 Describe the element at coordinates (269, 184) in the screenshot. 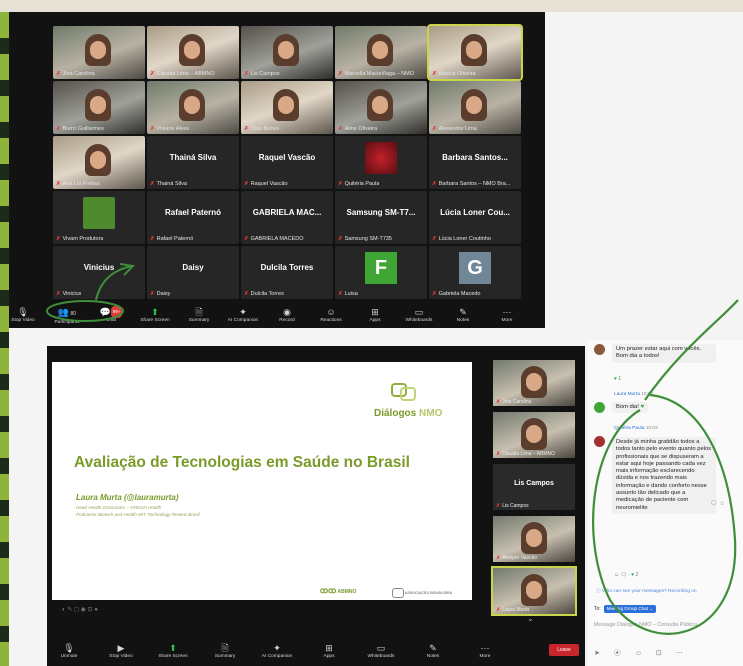

I see `participant-name-text: Raquel Vascão` at that location.